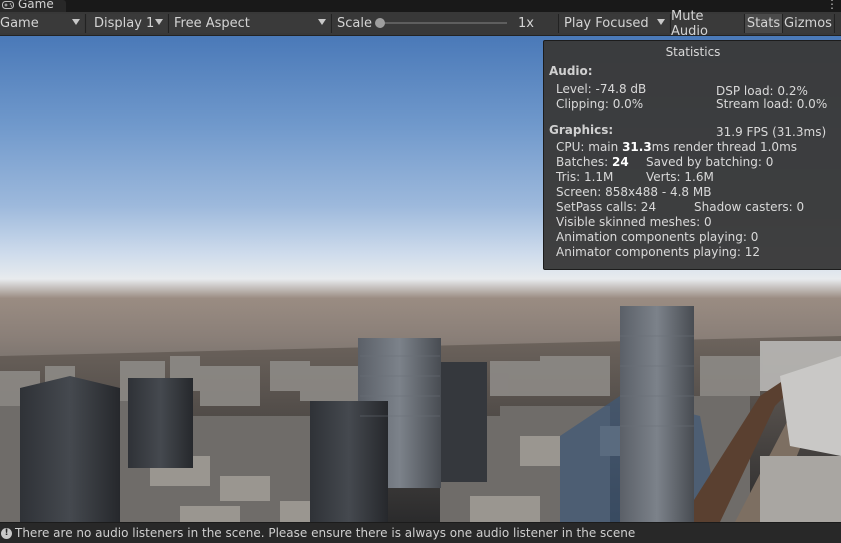 This screenshot has height=543, width=841. What do you see at coordinates (589, 147) in the screenshot?
I see `cpu-prefix: CPU: main` at bounding box center [589, 147].